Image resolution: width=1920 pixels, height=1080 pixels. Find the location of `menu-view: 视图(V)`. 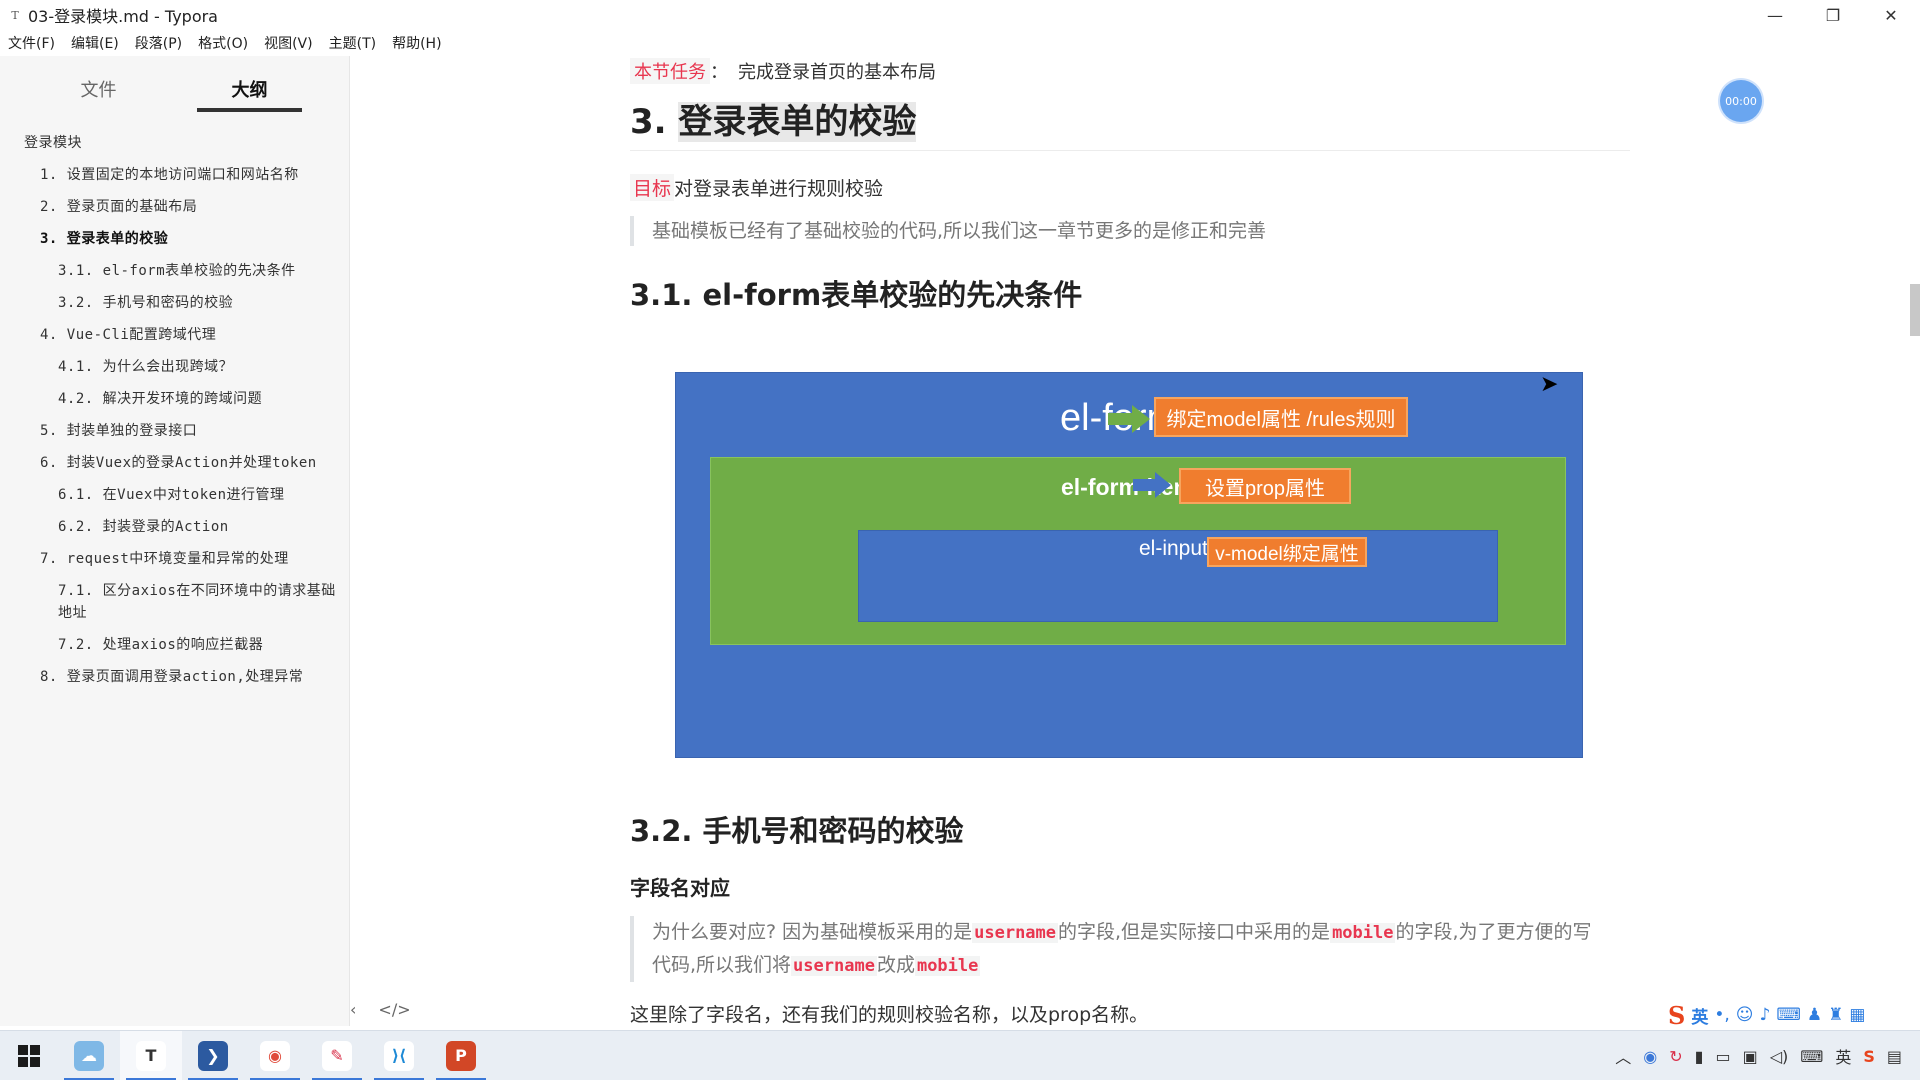

menu-view: 视图(V) is located at coordinates (288, 43).